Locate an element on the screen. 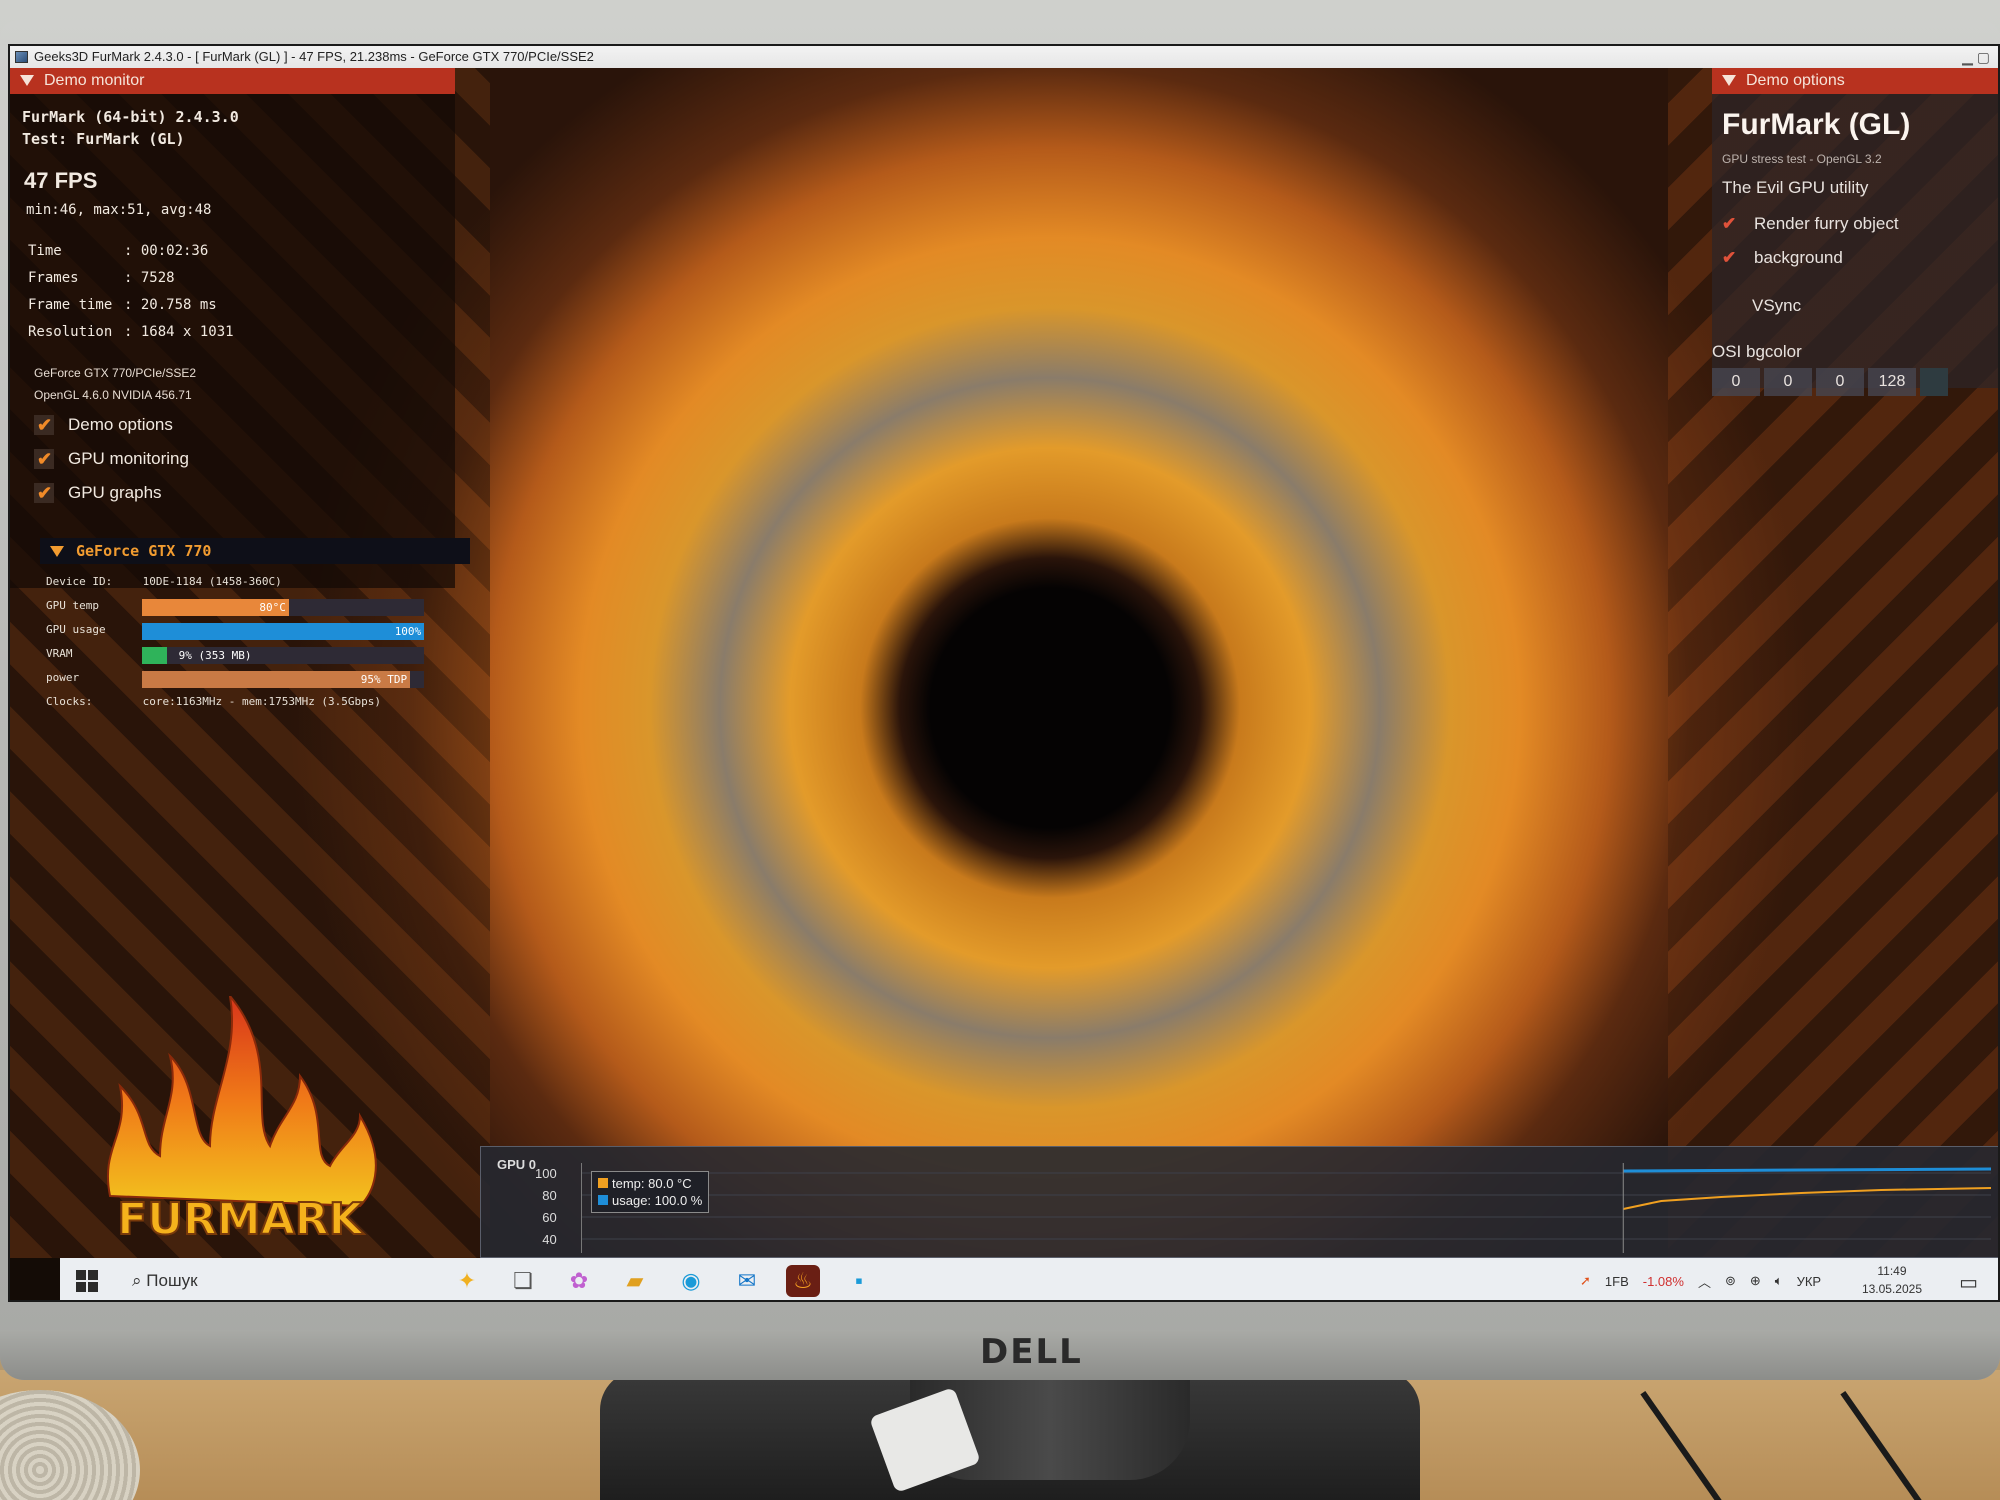 The width and height of the screenshot is (2000, 1500). stock-ticker: 1FB is located at coordinates (1617, 1281).